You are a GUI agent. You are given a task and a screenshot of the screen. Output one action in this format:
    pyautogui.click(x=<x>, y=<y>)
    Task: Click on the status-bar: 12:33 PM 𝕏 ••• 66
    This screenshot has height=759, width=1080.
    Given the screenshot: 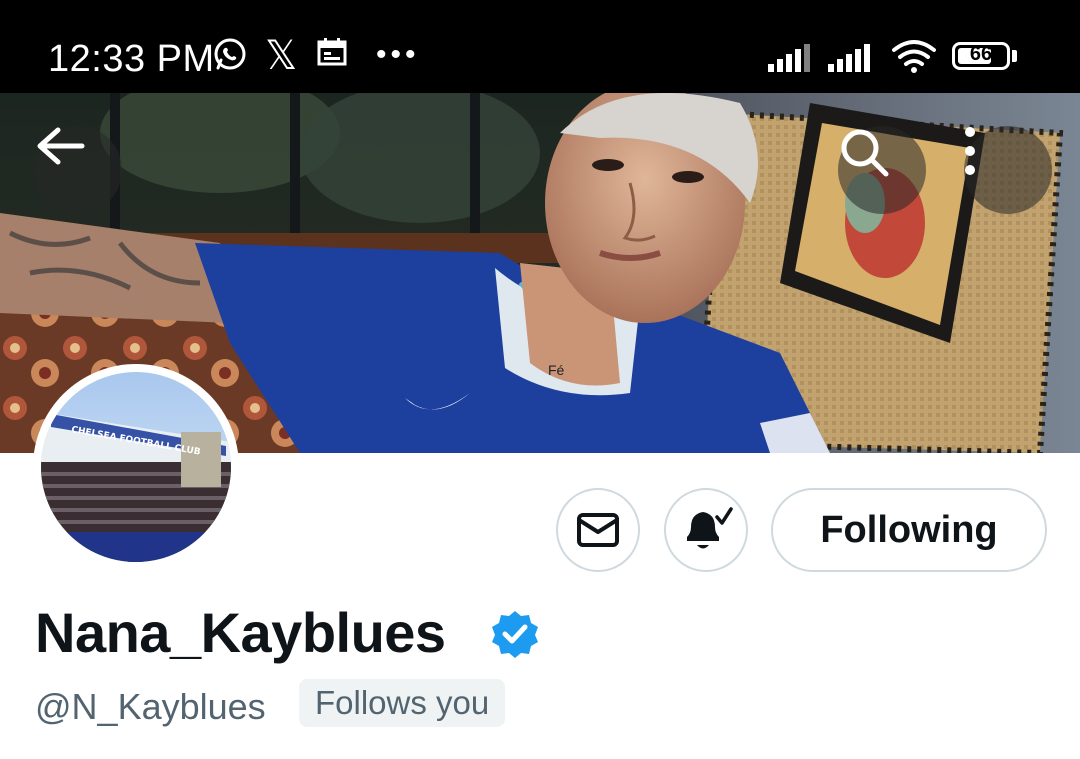 What is the action you would take?
    pyautogui.click(x=540, y=46)
    